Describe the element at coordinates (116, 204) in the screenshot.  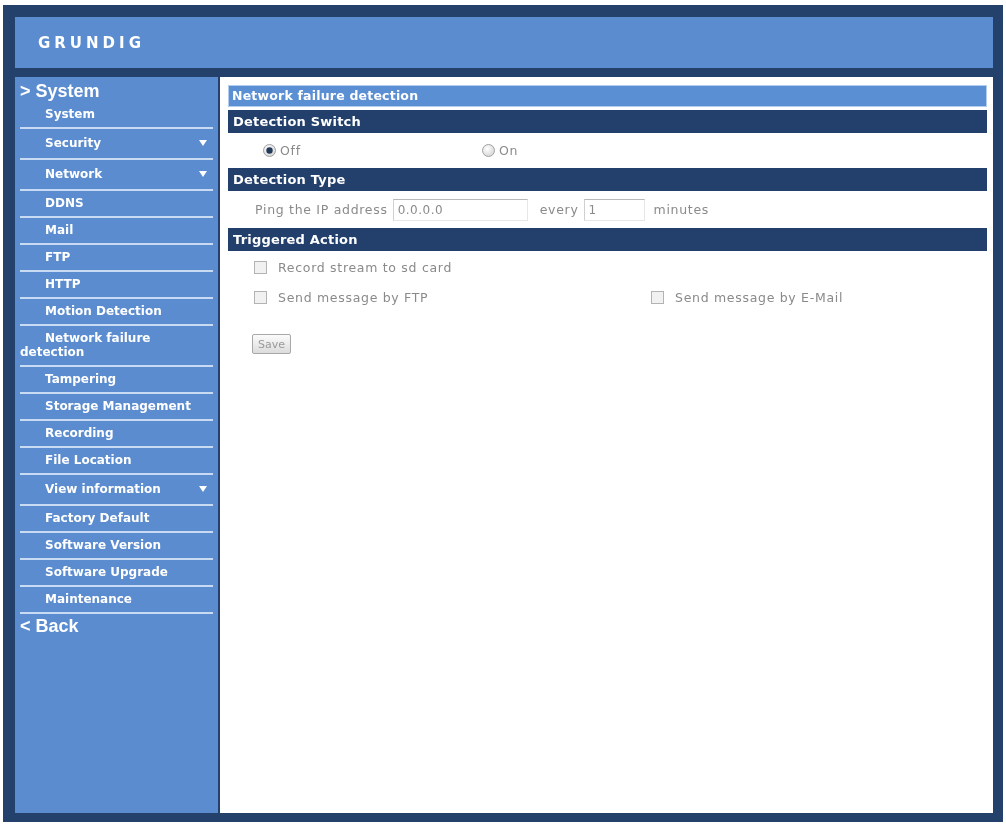
I see `sidebar-item: DDNS` at that location.